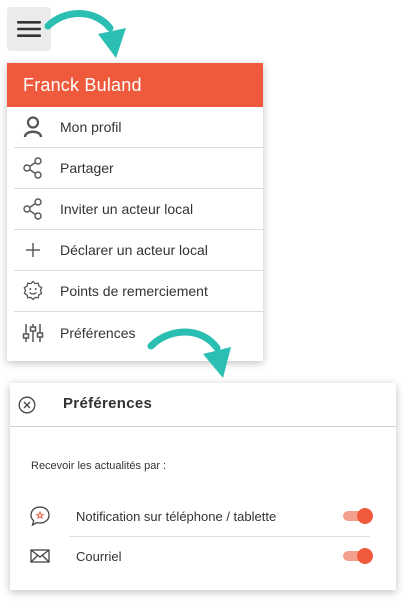 The image size is (413, 601). Describe the element at coordinates (108, 403) in the screenshot. I see `page-title: Préférences` at that location.